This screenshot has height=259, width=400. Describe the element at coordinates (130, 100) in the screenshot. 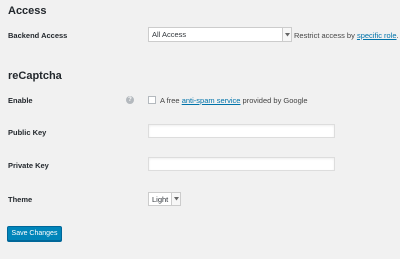

I see `question-mark-icon: ?` at that location.